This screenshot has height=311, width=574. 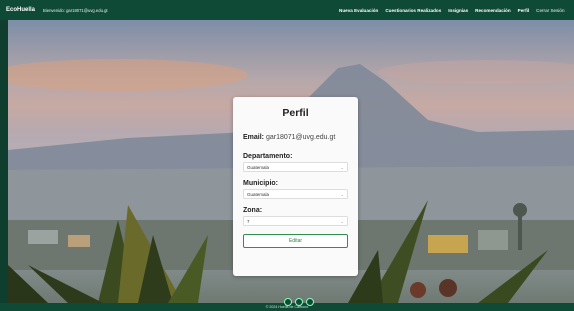 I want to click on nav-cerrar-sesion: Cerrar Sesión, so click(x=550, y=10).